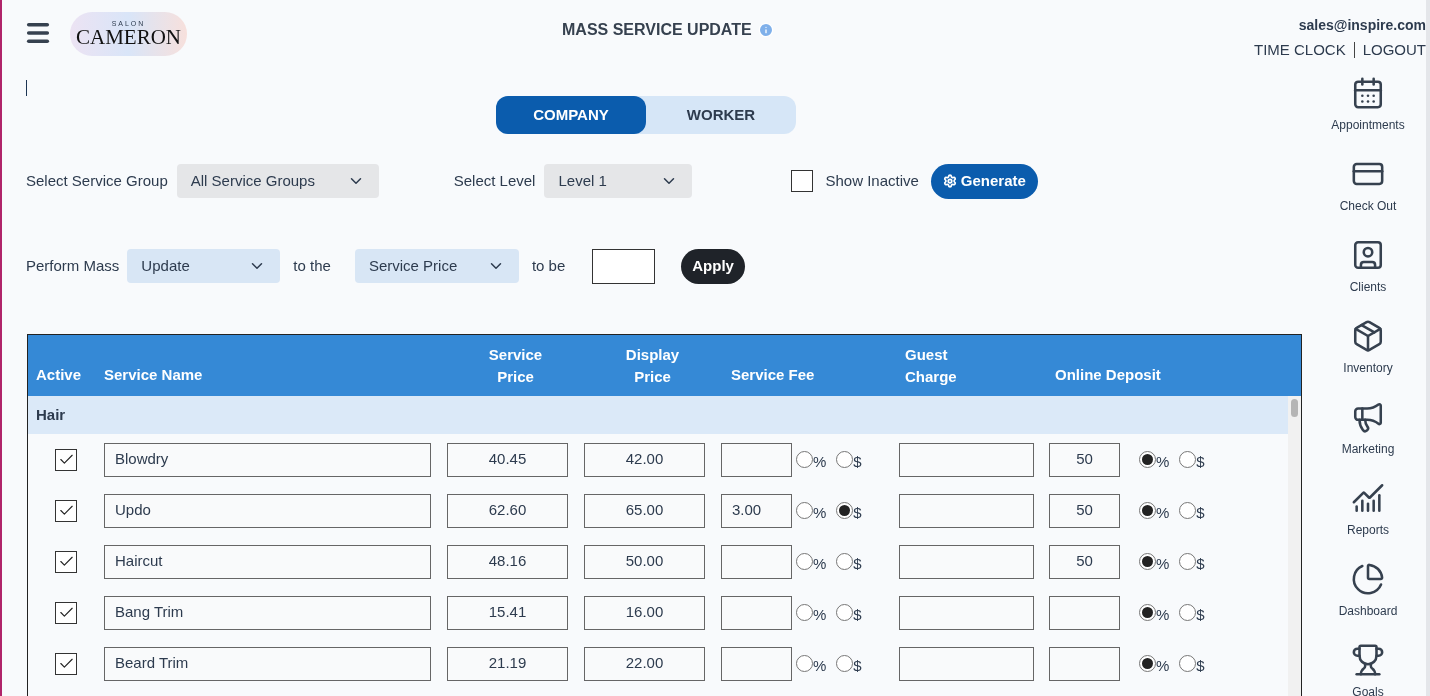  What do you see at coordinates (618, 181) in the screenshot?
I see `level-select: Level 1` at bounding box center [618, 181].